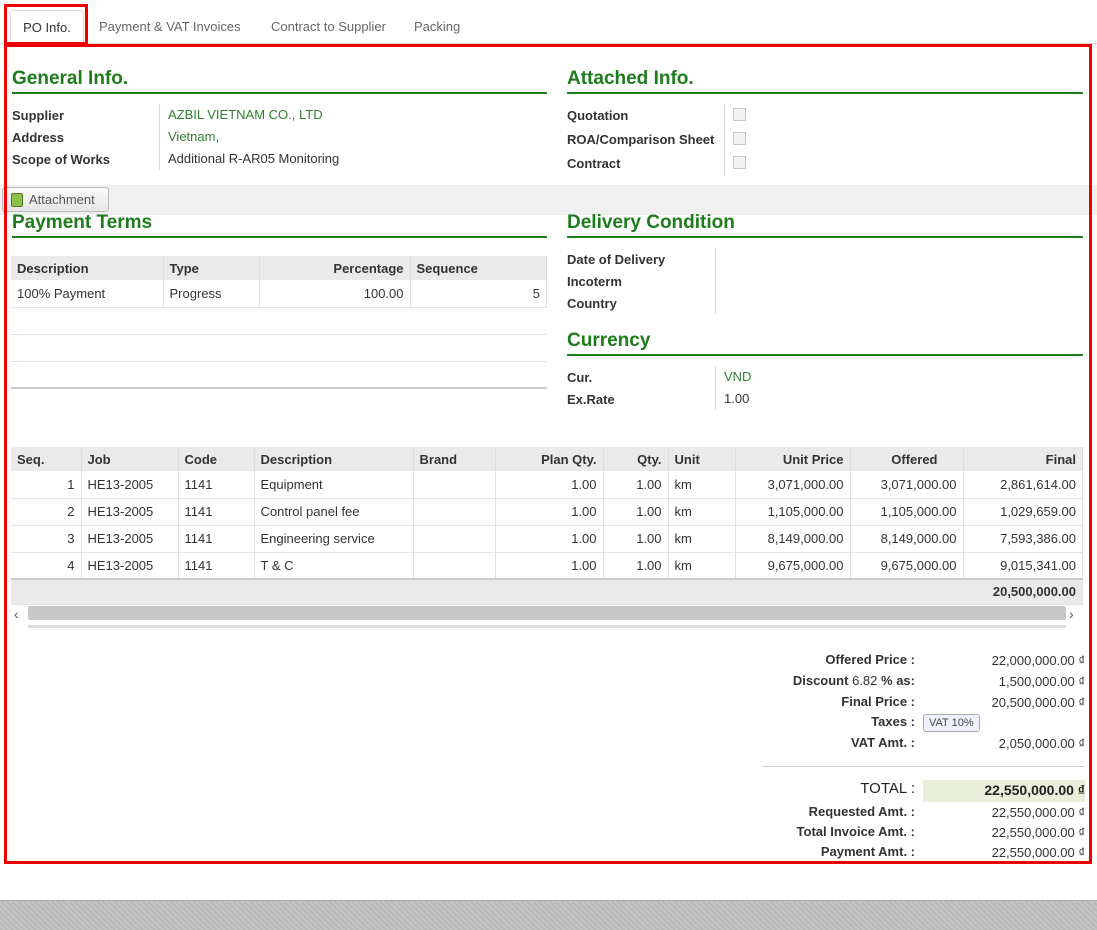  I want to click on page-footer, so click(548, 915).